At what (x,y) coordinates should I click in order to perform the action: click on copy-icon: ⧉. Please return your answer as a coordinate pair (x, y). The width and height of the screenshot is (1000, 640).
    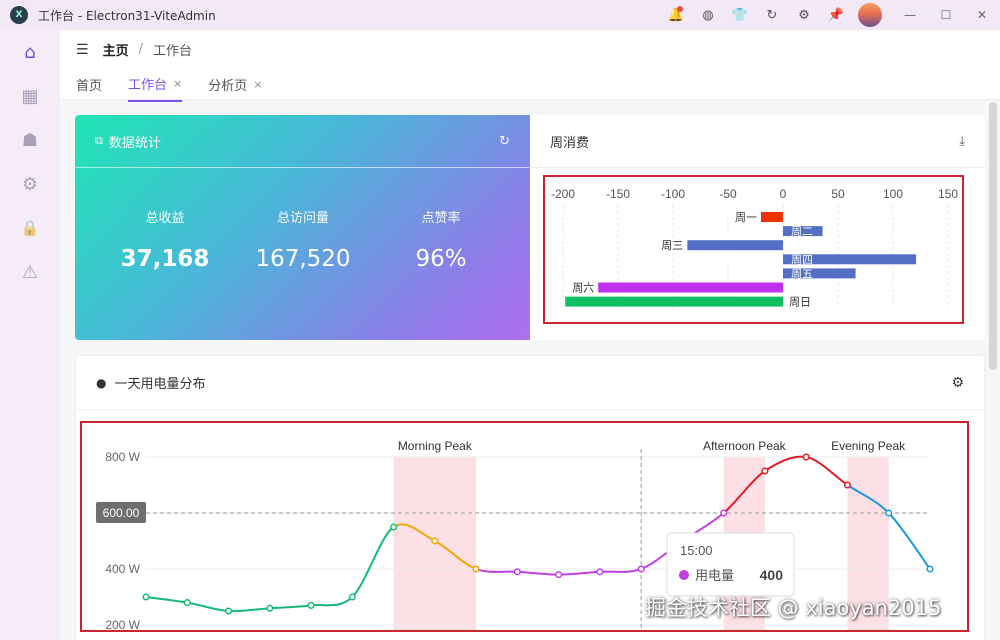
    Looking at the image, I should click on (99, 140).